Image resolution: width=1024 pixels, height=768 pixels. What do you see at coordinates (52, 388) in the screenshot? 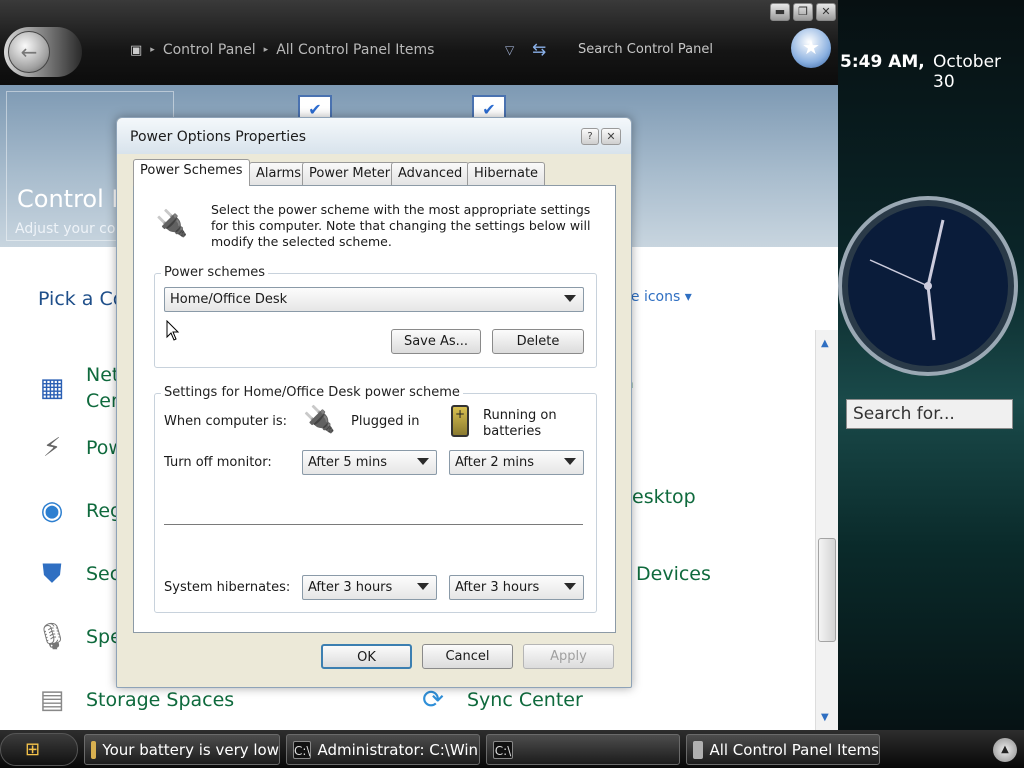
I see `network-icon: ▦` at bounding box center [52, 388].